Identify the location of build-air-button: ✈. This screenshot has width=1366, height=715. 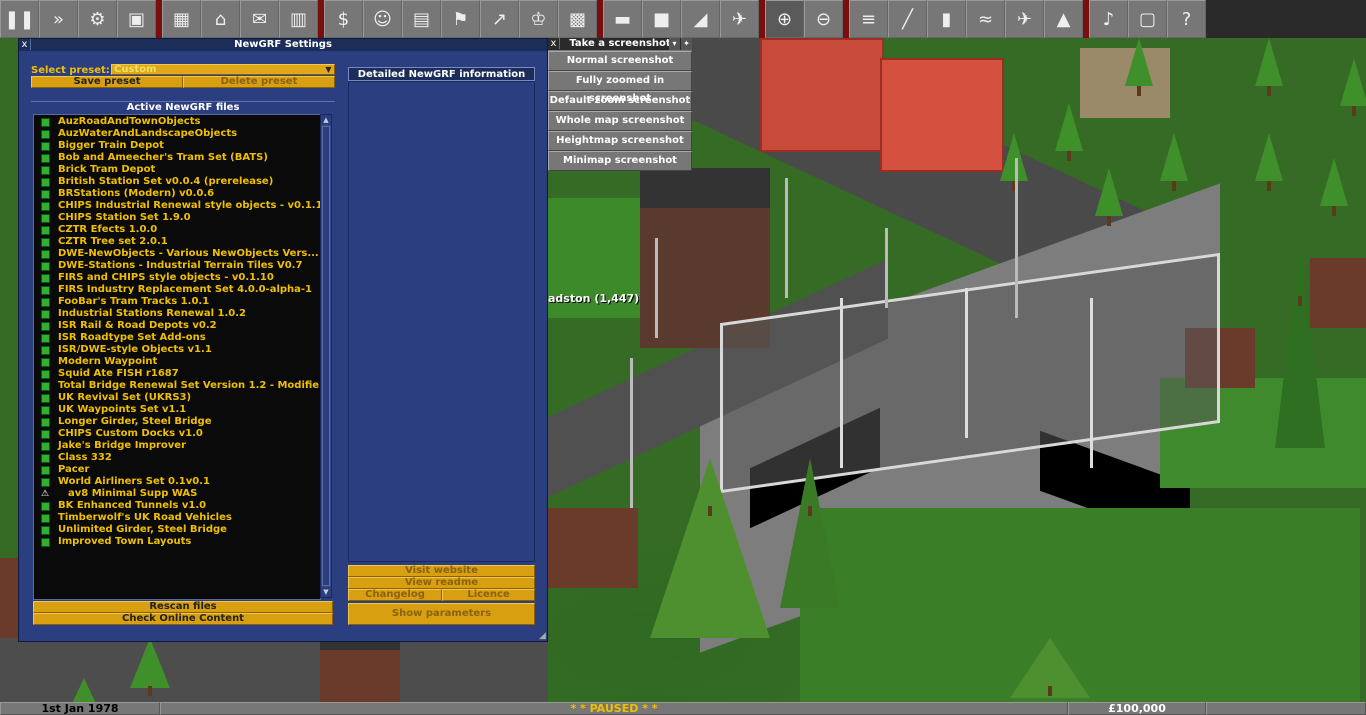
(1024, 19).